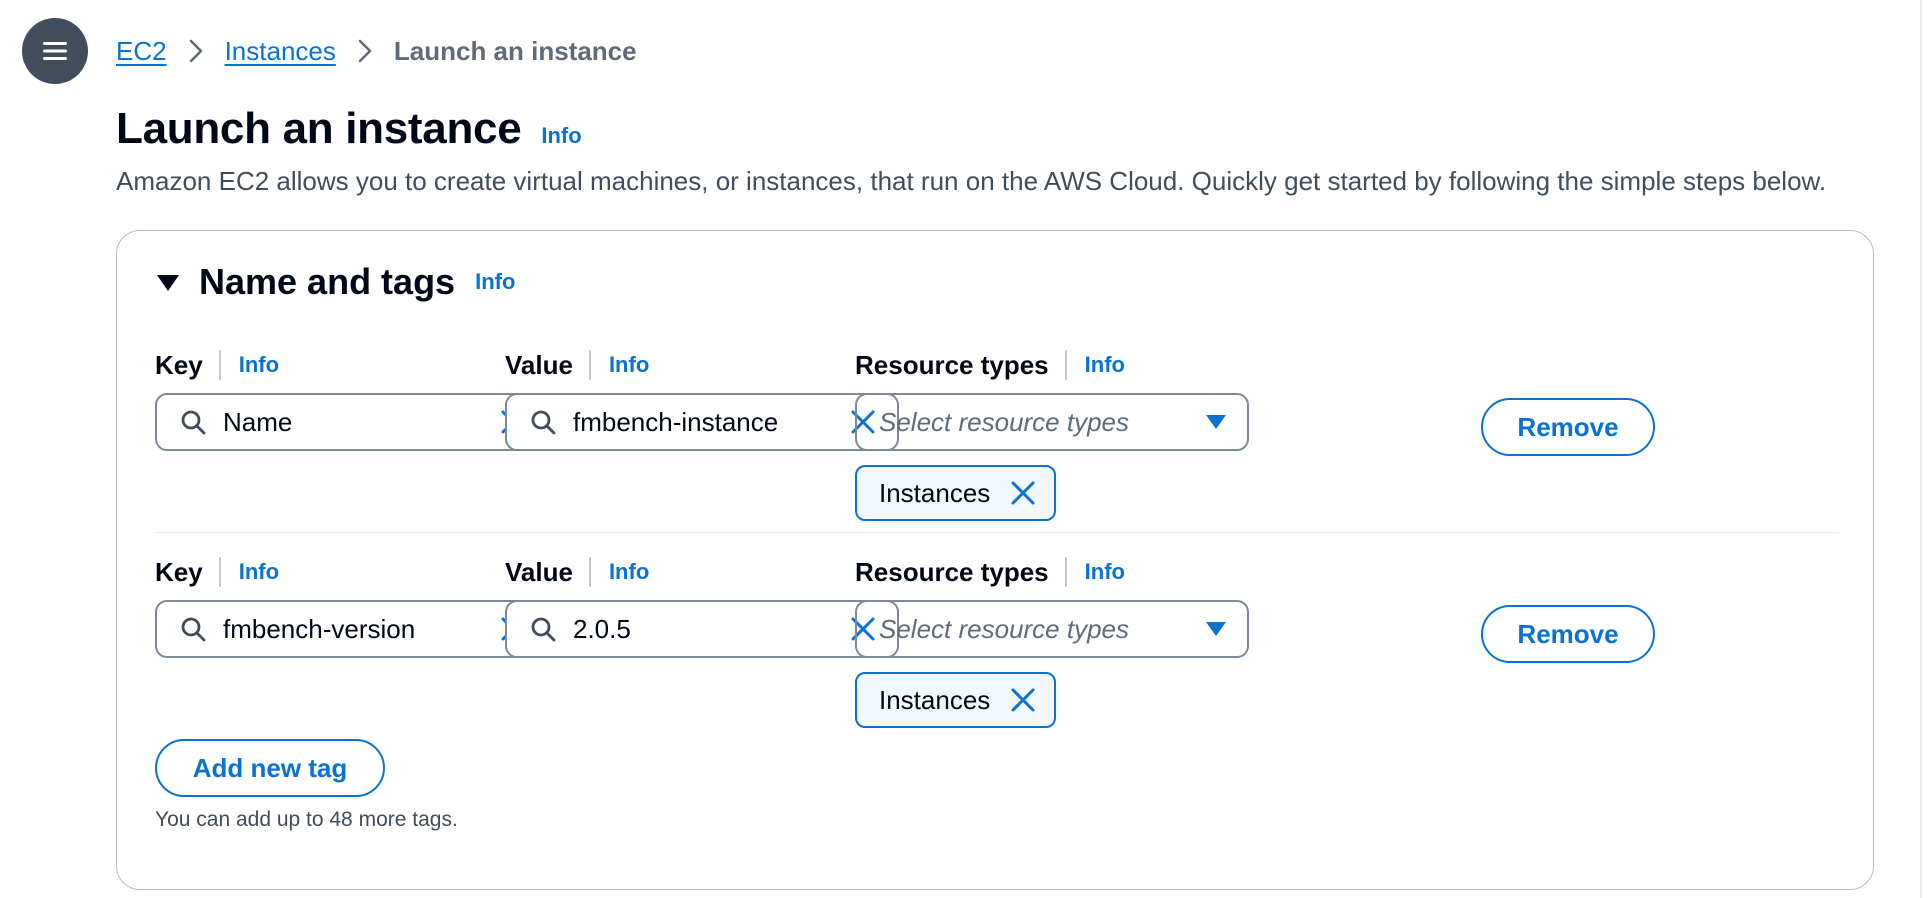 The height and width of the screenshot is (898, 1928). What do you see at coordinates (360, 629) in the screenshot?
I see `key-input-value: fmbench-version` at bounding box center [360, 629].